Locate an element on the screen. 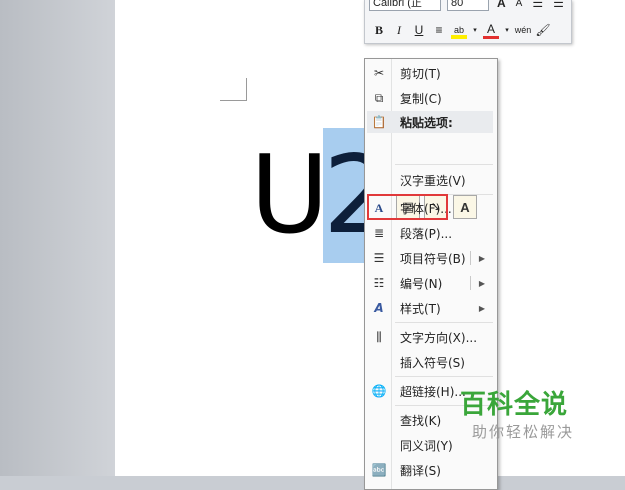 Image resolution: width=625 pixels, height=490 pixels. shrink-font-button: A is located at coordinates (519, 4).